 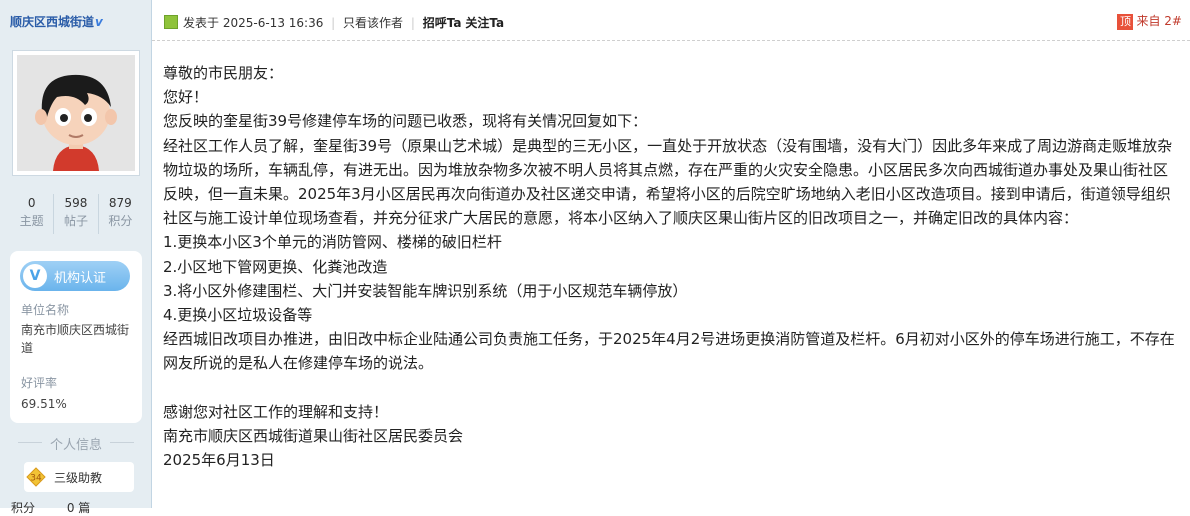 What do you see at coordinates (186, 97) in the screenshot?
I see `hello-line: 您好！` at bounding box center [186, 97].